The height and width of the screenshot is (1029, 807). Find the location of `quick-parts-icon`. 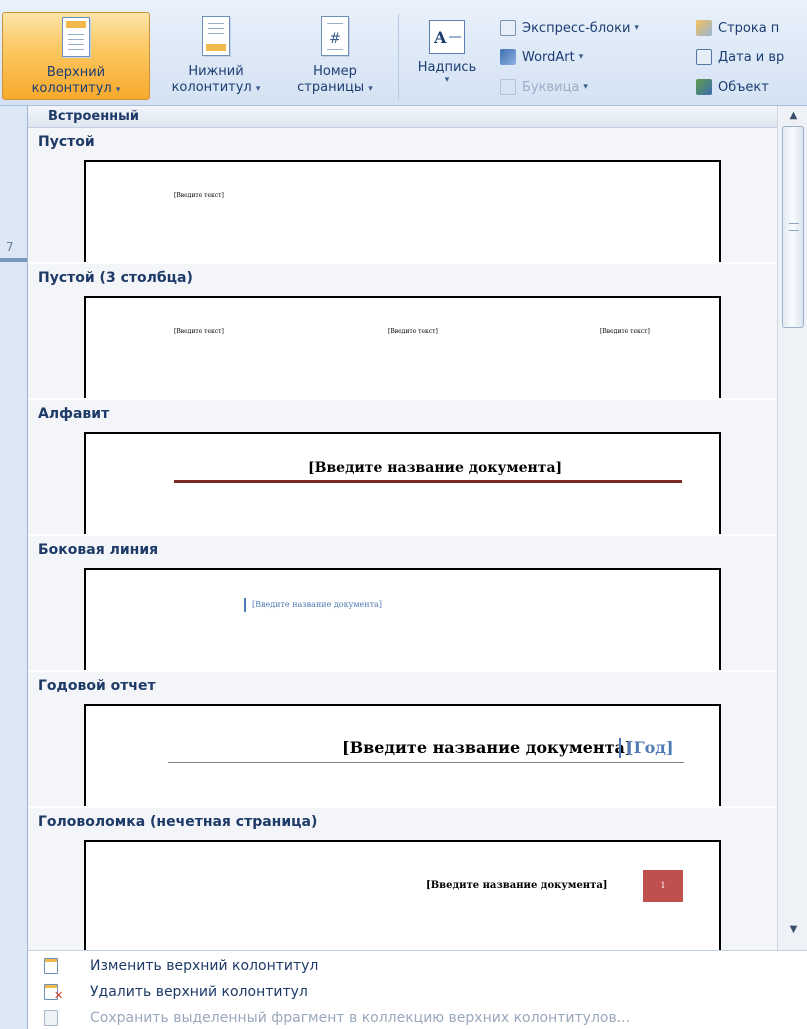

quick-parts-icon is located at coordinates (508, 28).